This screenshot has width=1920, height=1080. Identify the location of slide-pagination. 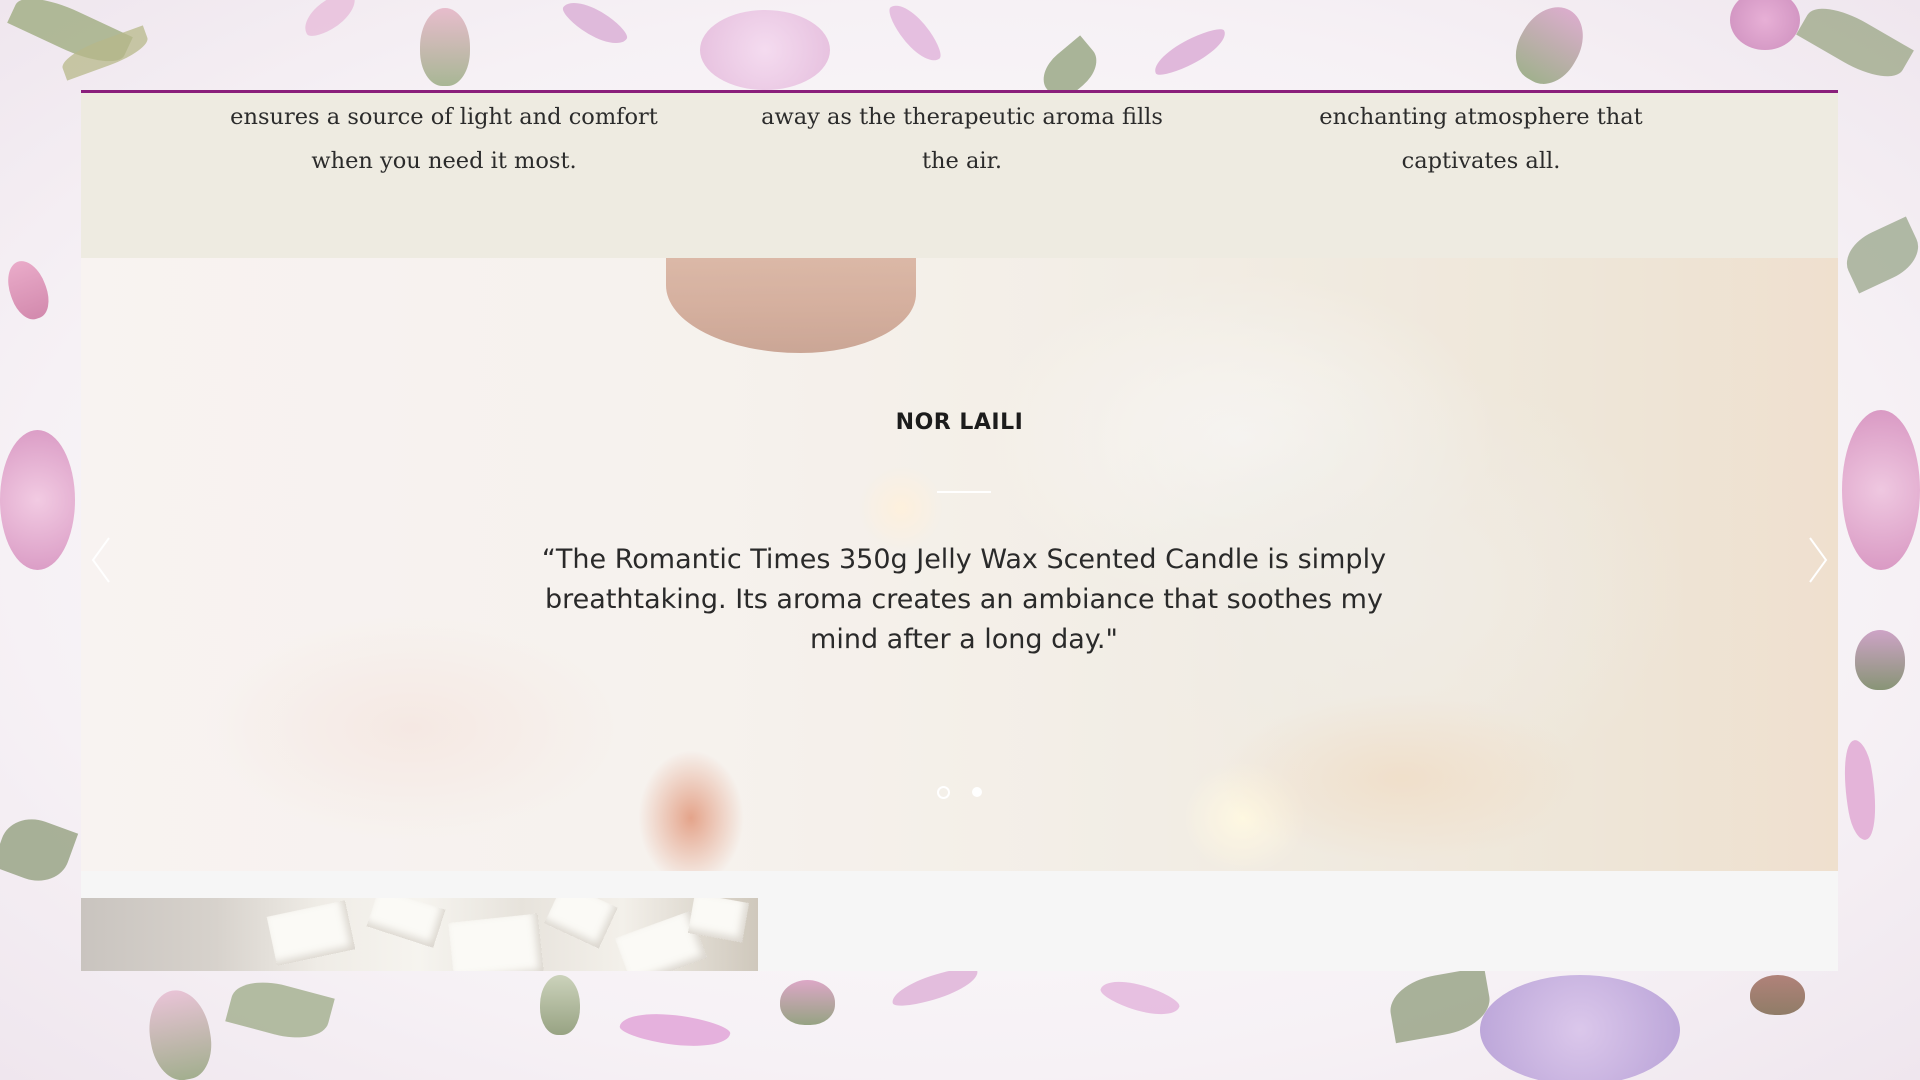
(959, 792).